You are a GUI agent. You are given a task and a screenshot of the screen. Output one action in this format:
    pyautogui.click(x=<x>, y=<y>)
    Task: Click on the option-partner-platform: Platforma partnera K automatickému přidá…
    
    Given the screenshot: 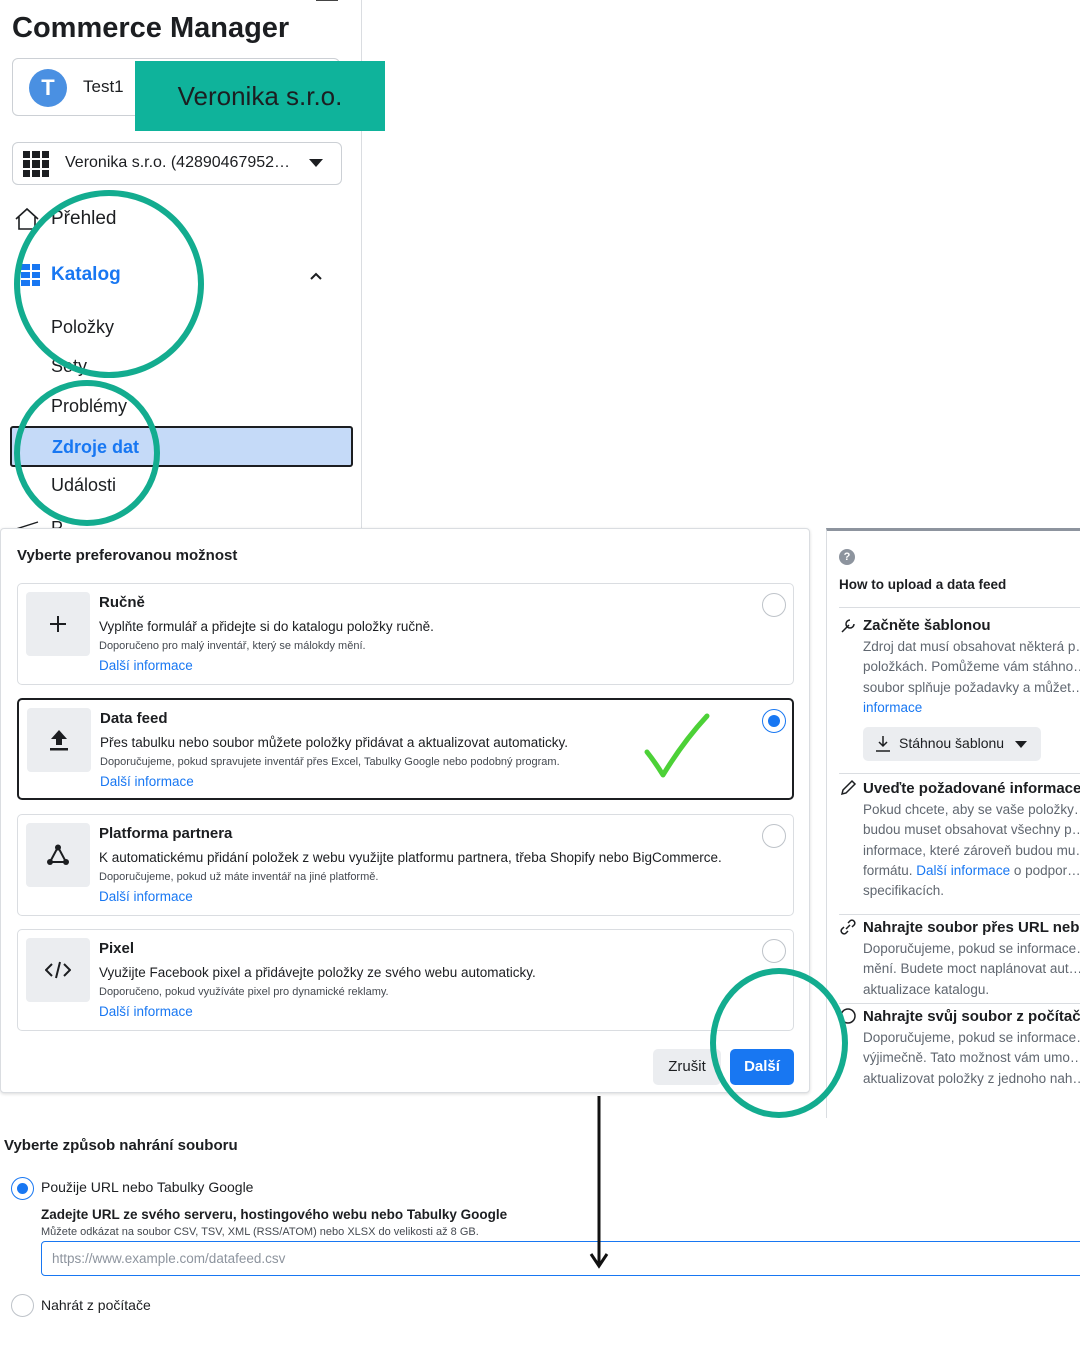 What is the action you would take?
    pyautogui.click(x=405, y=865)
    